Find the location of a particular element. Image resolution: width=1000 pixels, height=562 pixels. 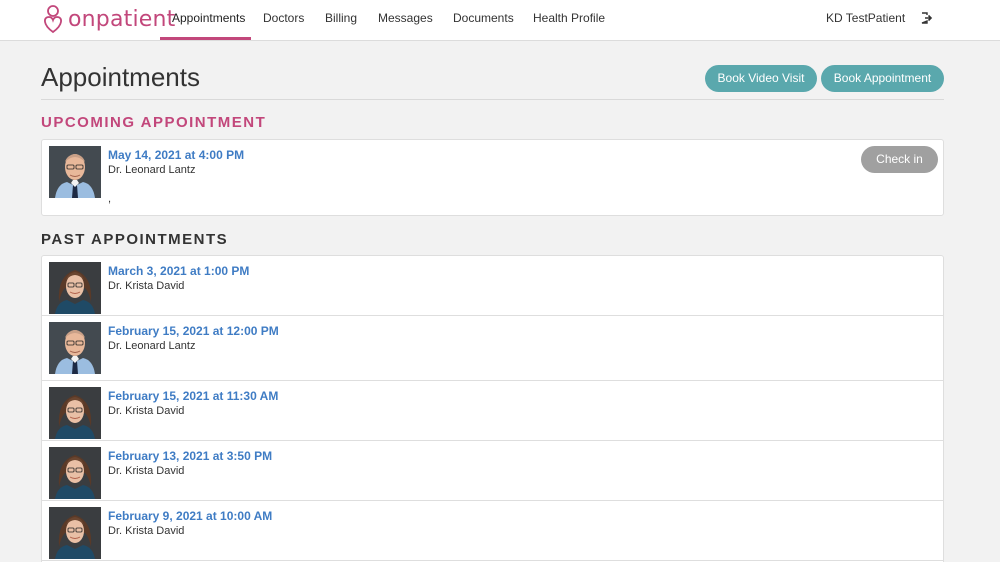

nav-doctors: Doctors is located at coordinates (283, 20).